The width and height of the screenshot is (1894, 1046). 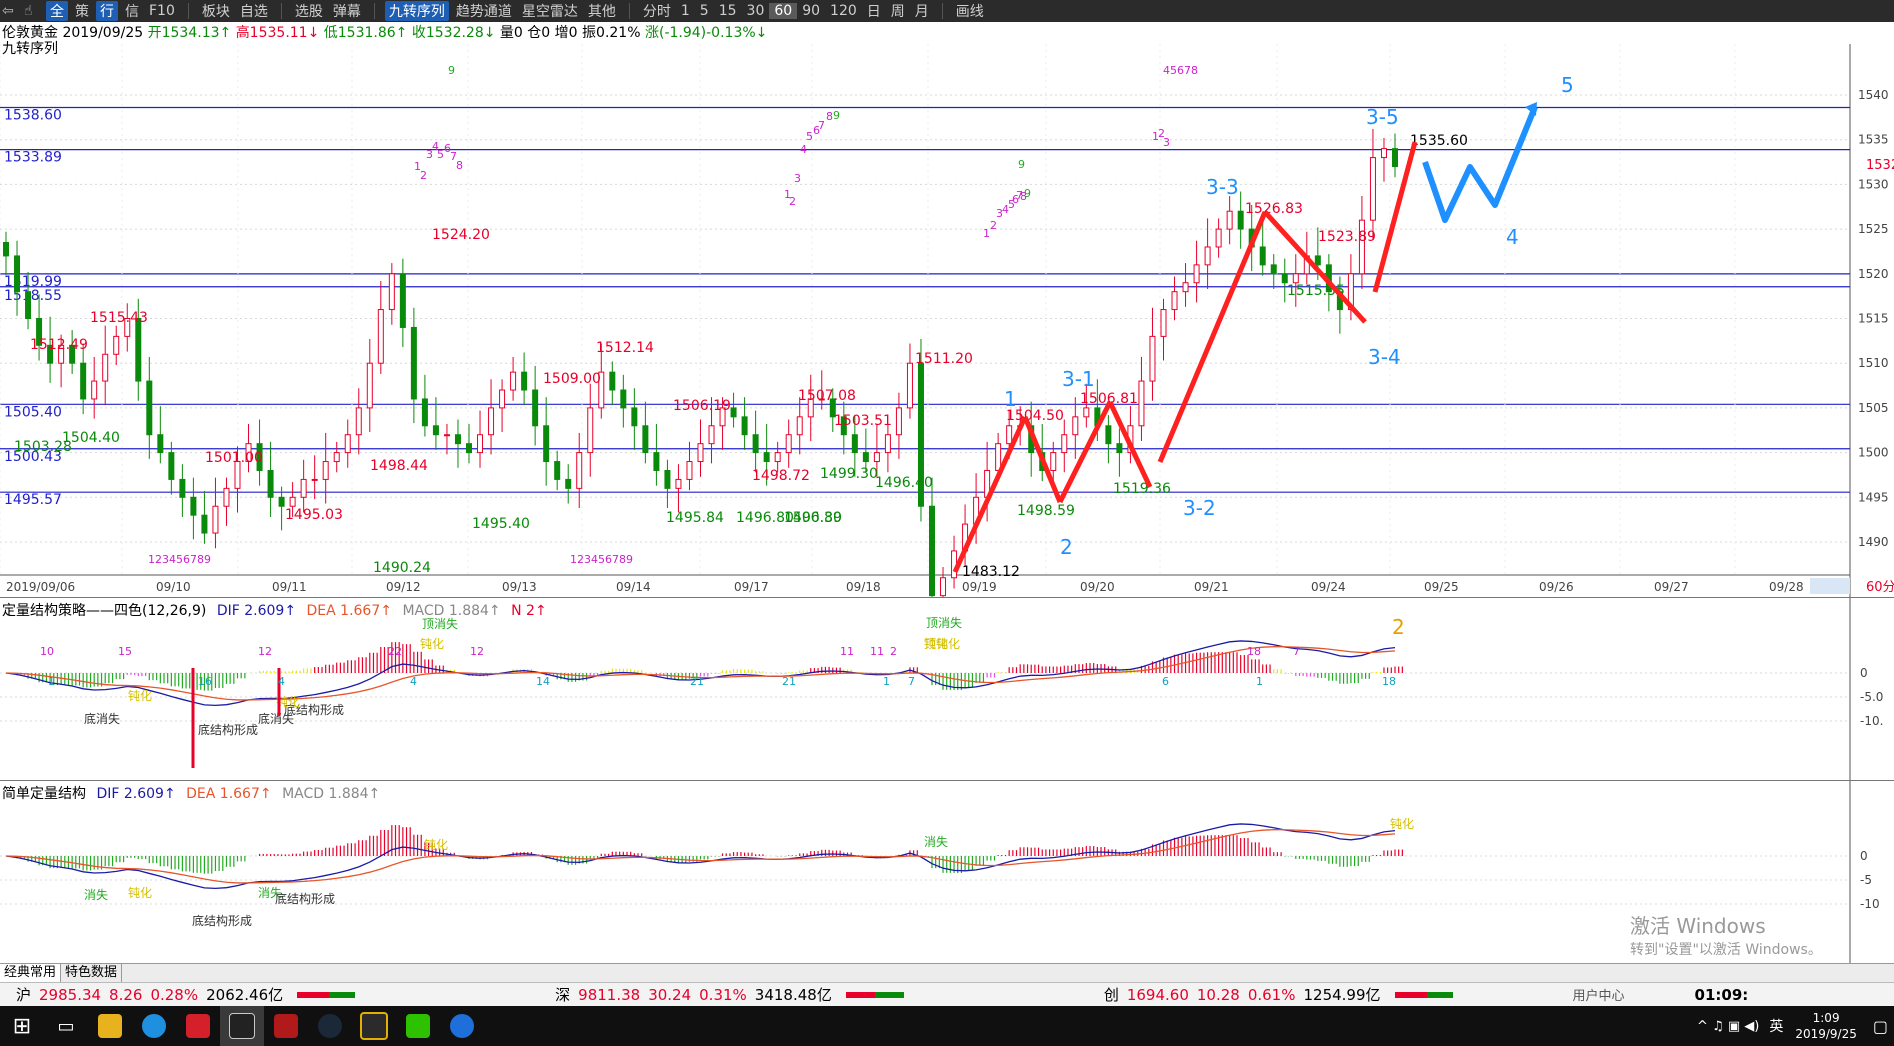 I want to click on cy-change: 10.28, so click(x=1218, y=994).